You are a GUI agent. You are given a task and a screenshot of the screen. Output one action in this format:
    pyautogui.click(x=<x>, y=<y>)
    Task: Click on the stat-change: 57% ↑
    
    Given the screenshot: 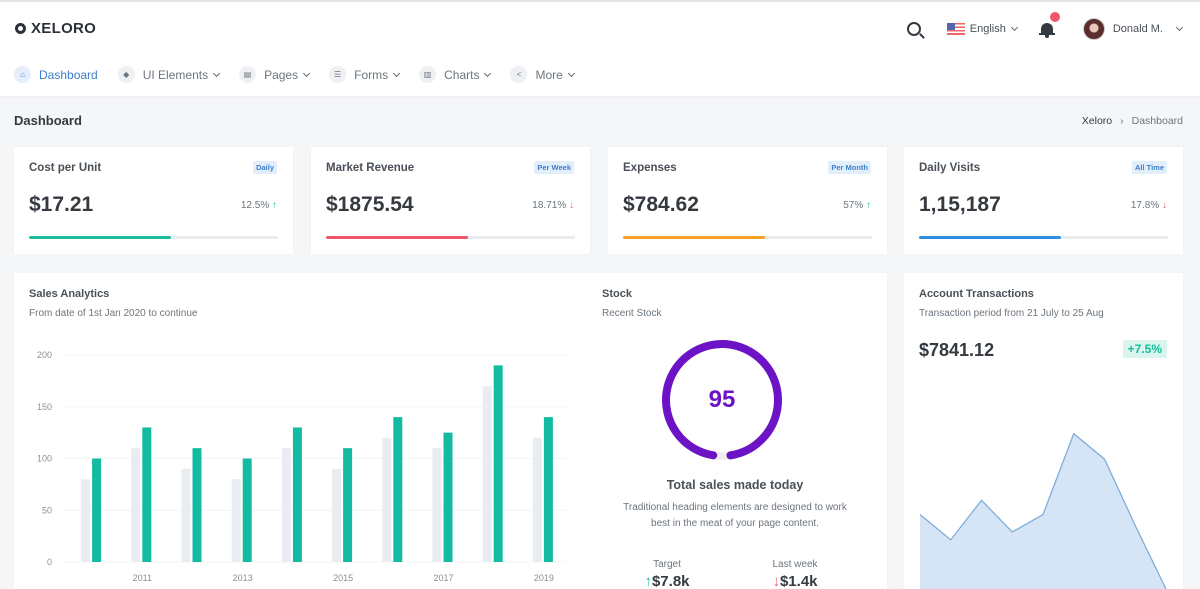 What is the action you would take?
    pyautogui.click(x=857, y=205)
    